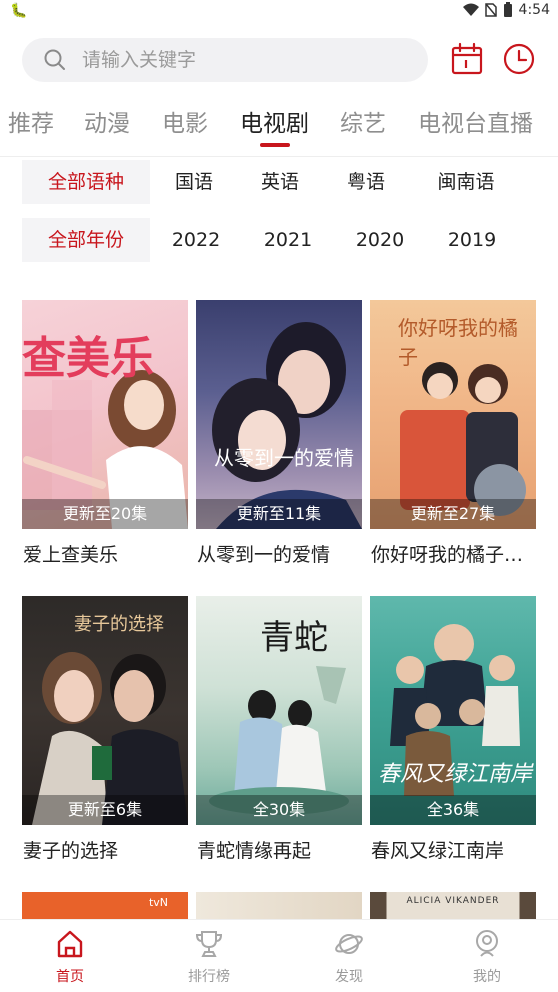 This screenshot has width=558, height=992. Describe the element at coordinates (70, 944) in the screenshot. I see `home-icon` at that location.